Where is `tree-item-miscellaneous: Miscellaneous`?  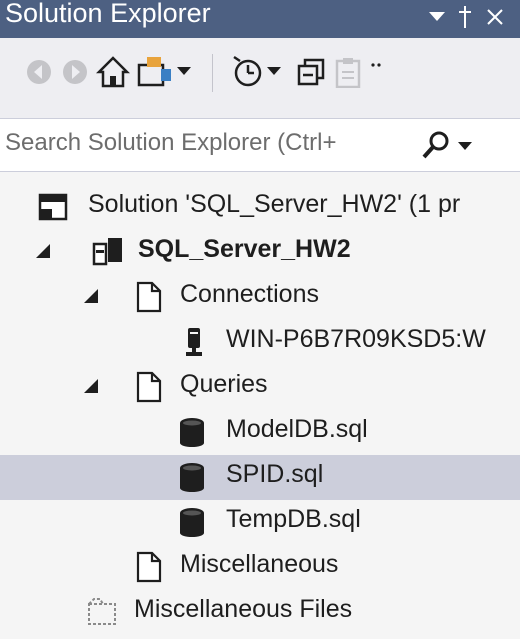
tree-item-miscellaneous: Miscellaneous is located at coordinates (260, 567).